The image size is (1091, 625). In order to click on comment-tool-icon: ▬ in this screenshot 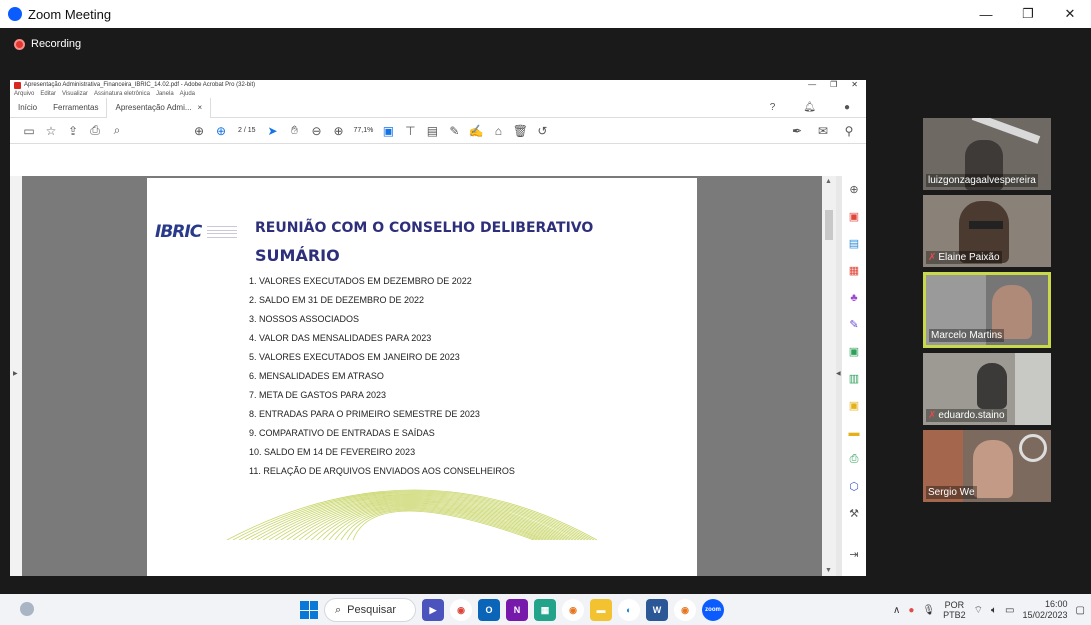, I will do `click(854, 432)`.